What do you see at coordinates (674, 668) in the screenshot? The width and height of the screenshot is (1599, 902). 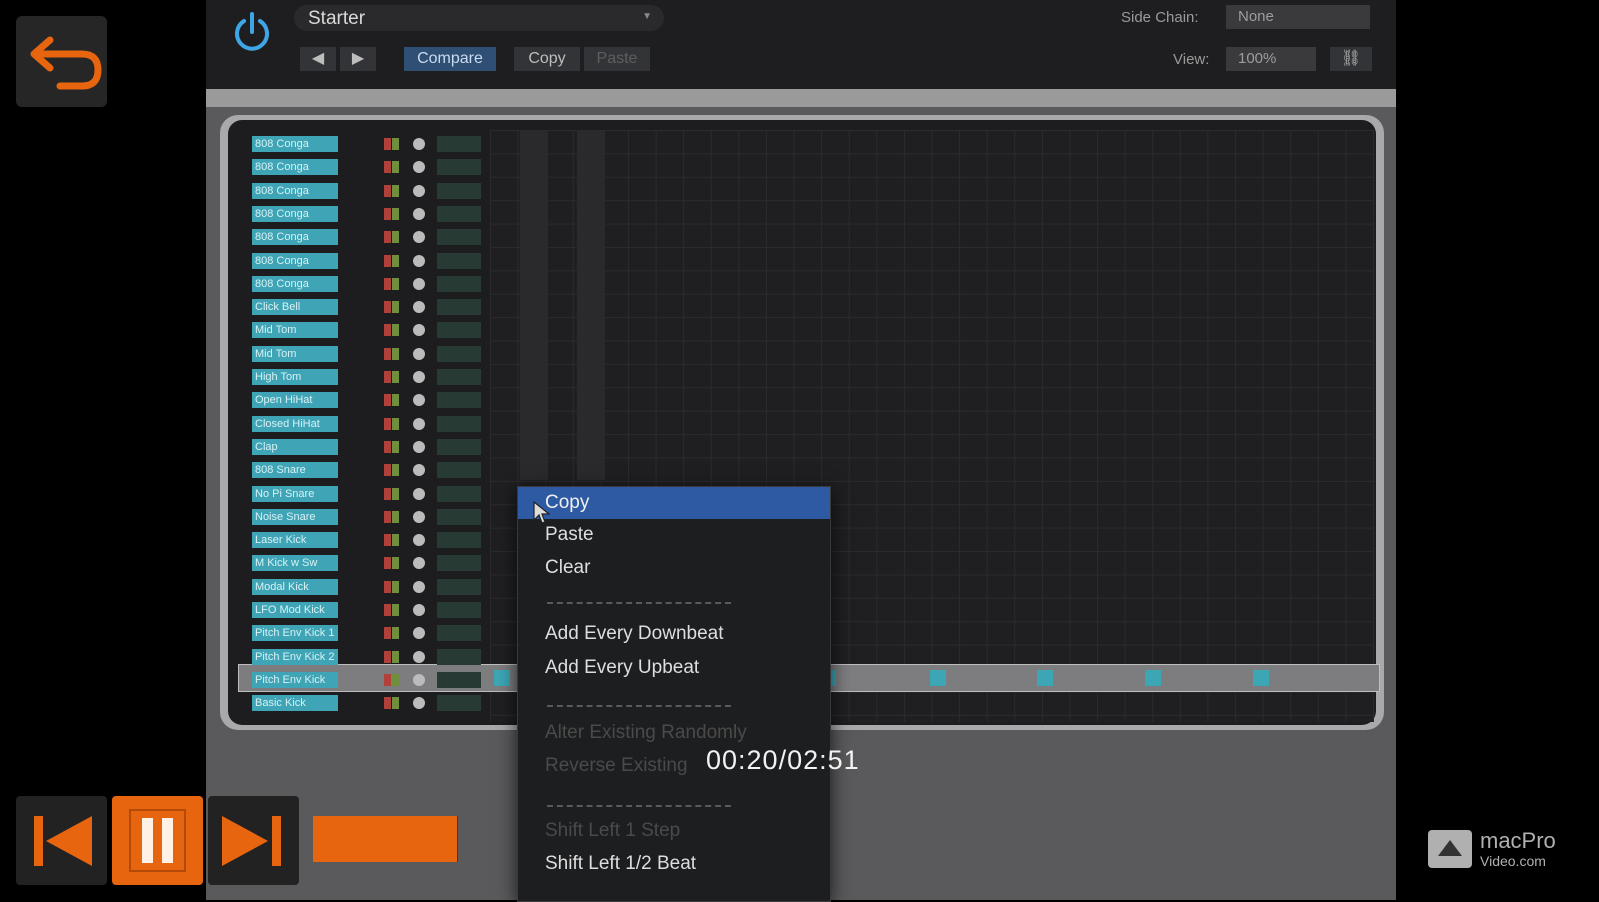 I see `menu-item-add-every-upbeat: Add Every Upbeat` at bounding box center [674, 668].